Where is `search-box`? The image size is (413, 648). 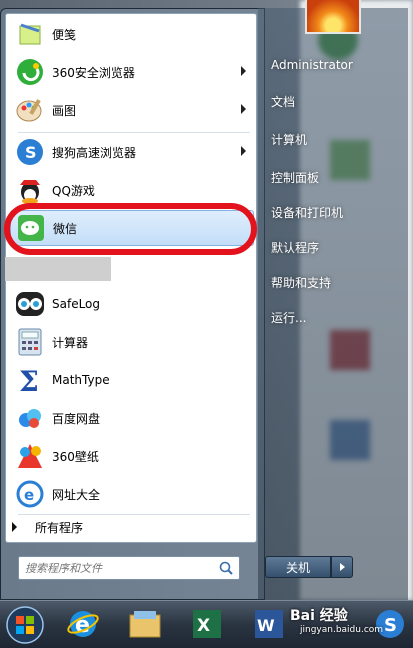
search-box is located at coordinates (129, 568).